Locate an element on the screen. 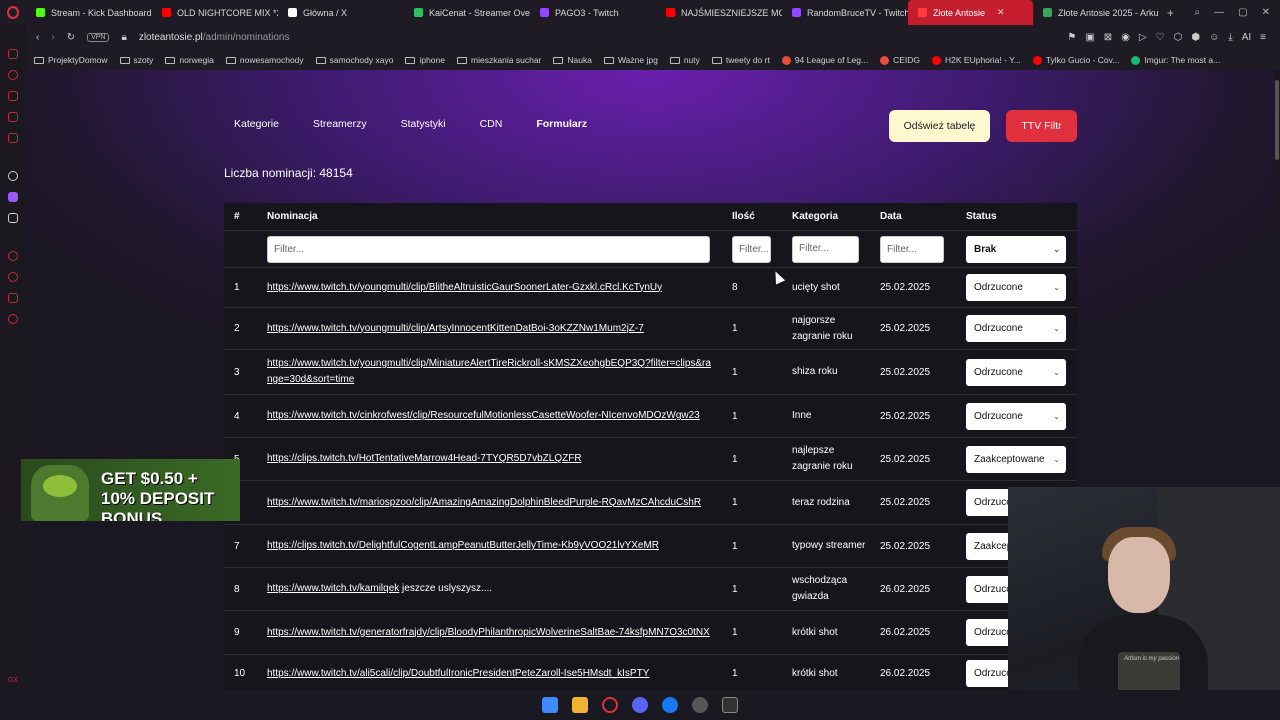 The width and height of the screenshot is (1280, 720). twitch-icon is located at coordinates (13, 197).